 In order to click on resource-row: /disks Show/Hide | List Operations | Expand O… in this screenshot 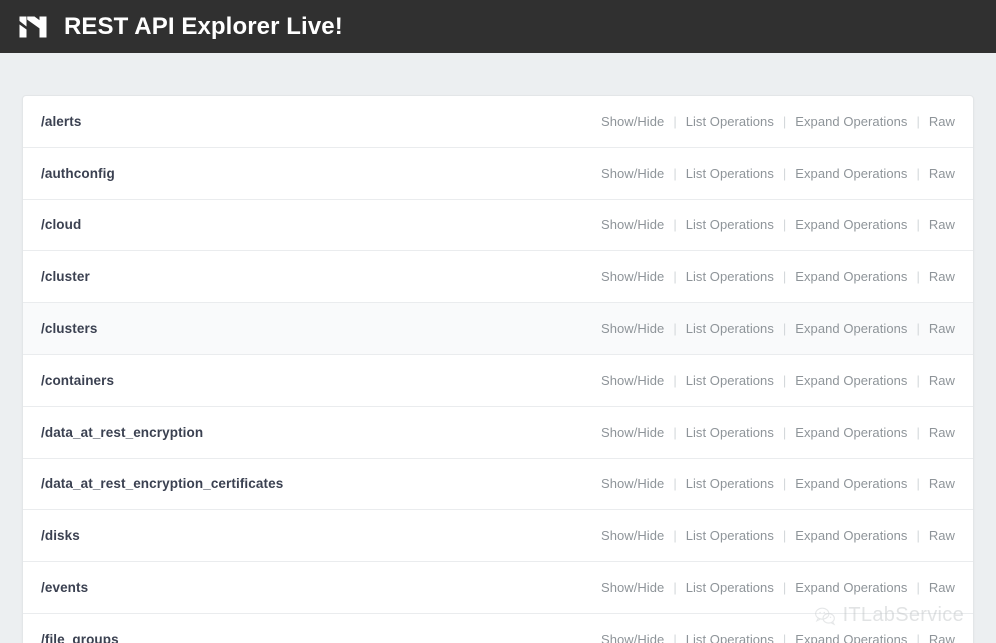, I will do `click(498, 536)`.